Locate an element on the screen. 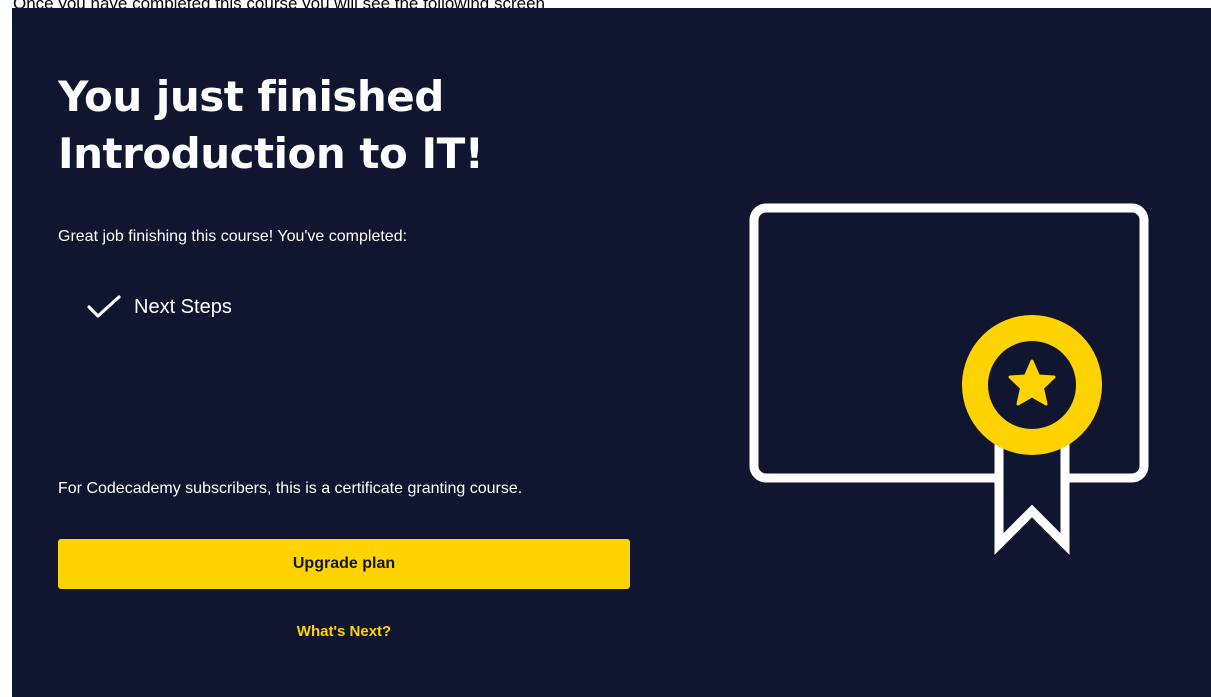 The width and height of the screenshot is (1211, 697). award-ribbon-icon is located at coordinates (1032, 435).